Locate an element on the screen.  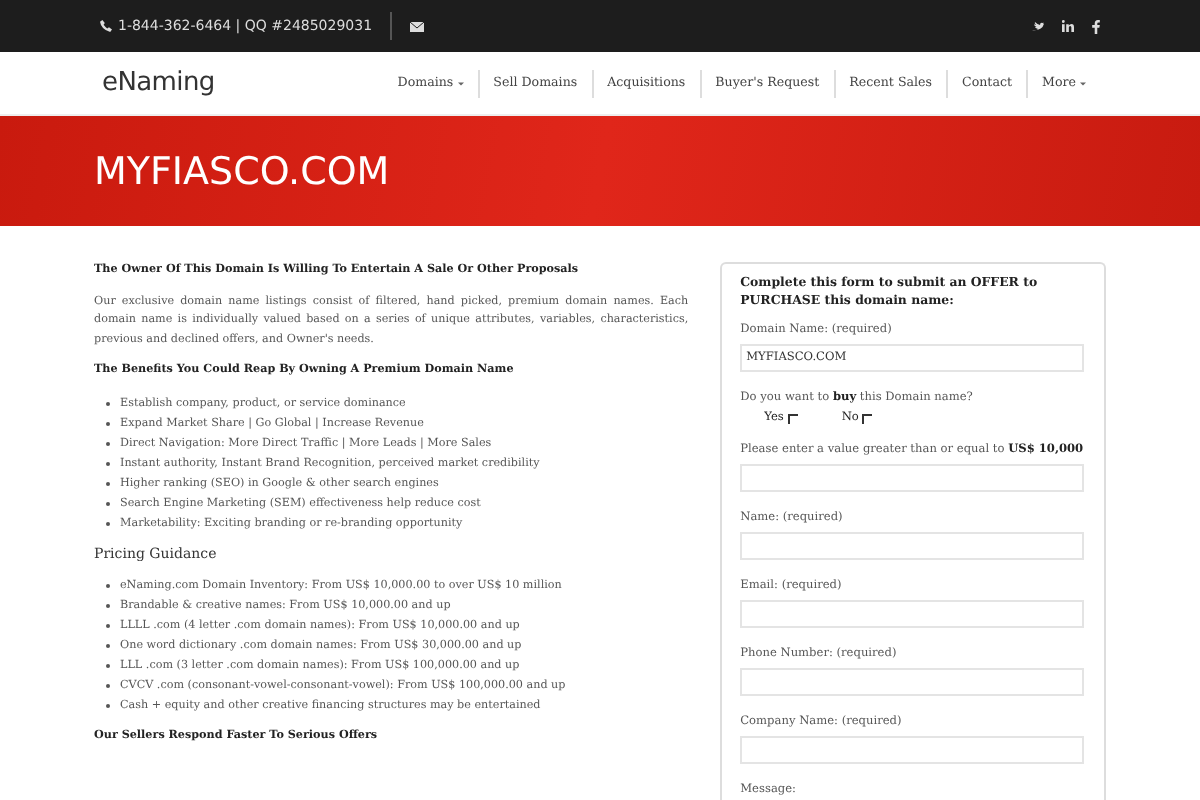
envelope-icon is located at coordinates (417, 26).